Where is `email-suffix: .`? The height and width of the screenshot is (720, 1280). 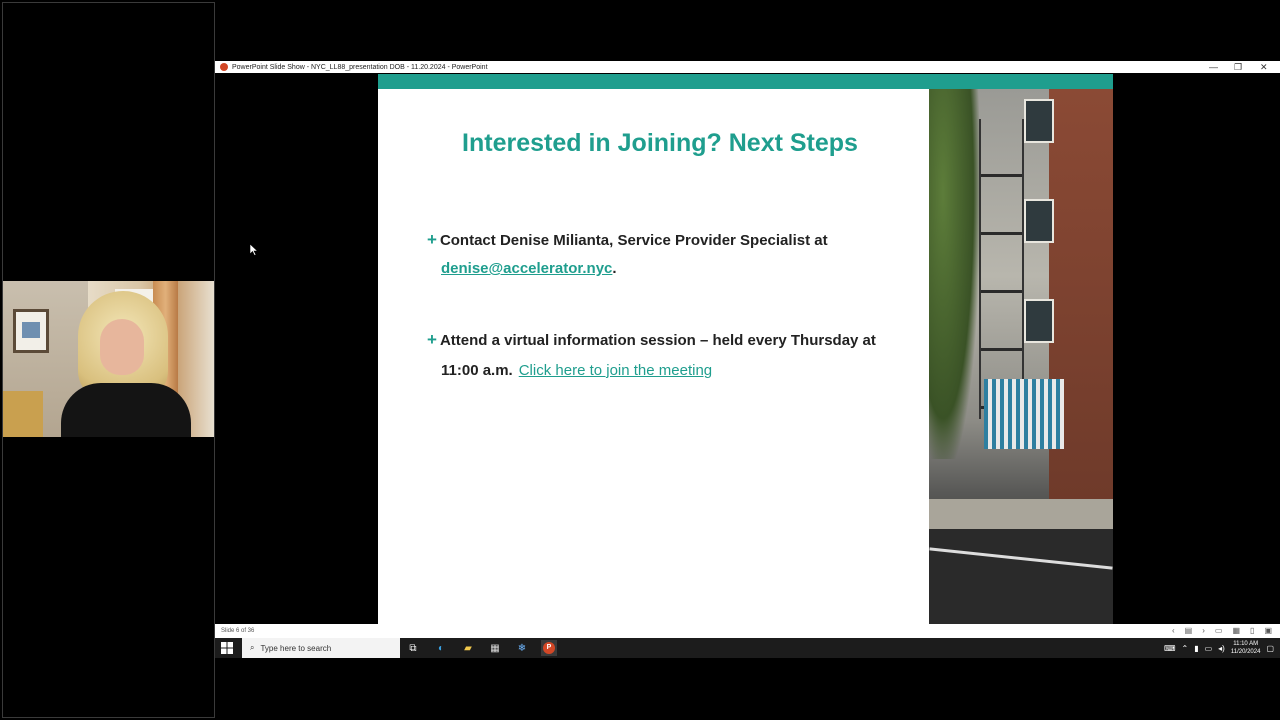 email-suffix: . is located at coordinates (614, 268).